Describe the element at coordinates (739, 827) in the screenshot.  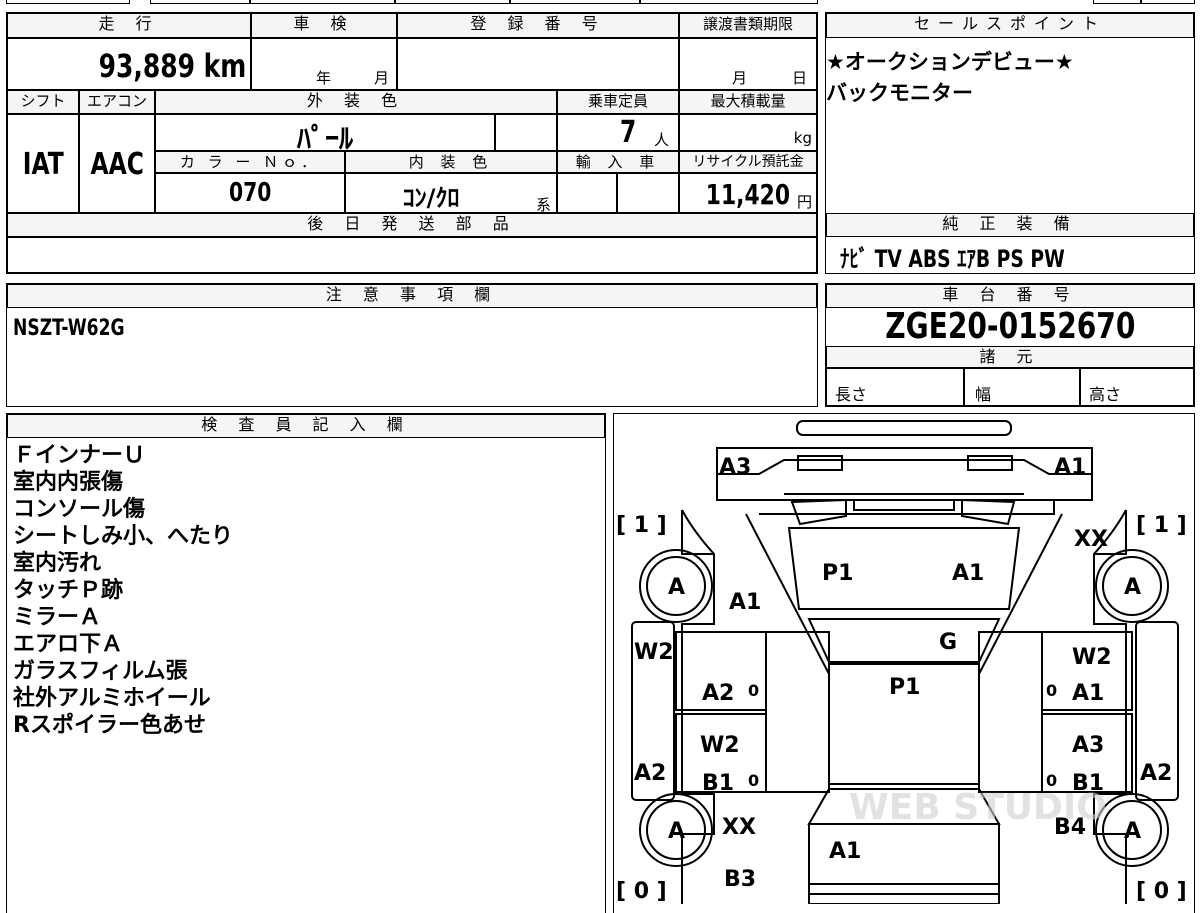
I see `mark-left-rear-xx: XX` at that location.